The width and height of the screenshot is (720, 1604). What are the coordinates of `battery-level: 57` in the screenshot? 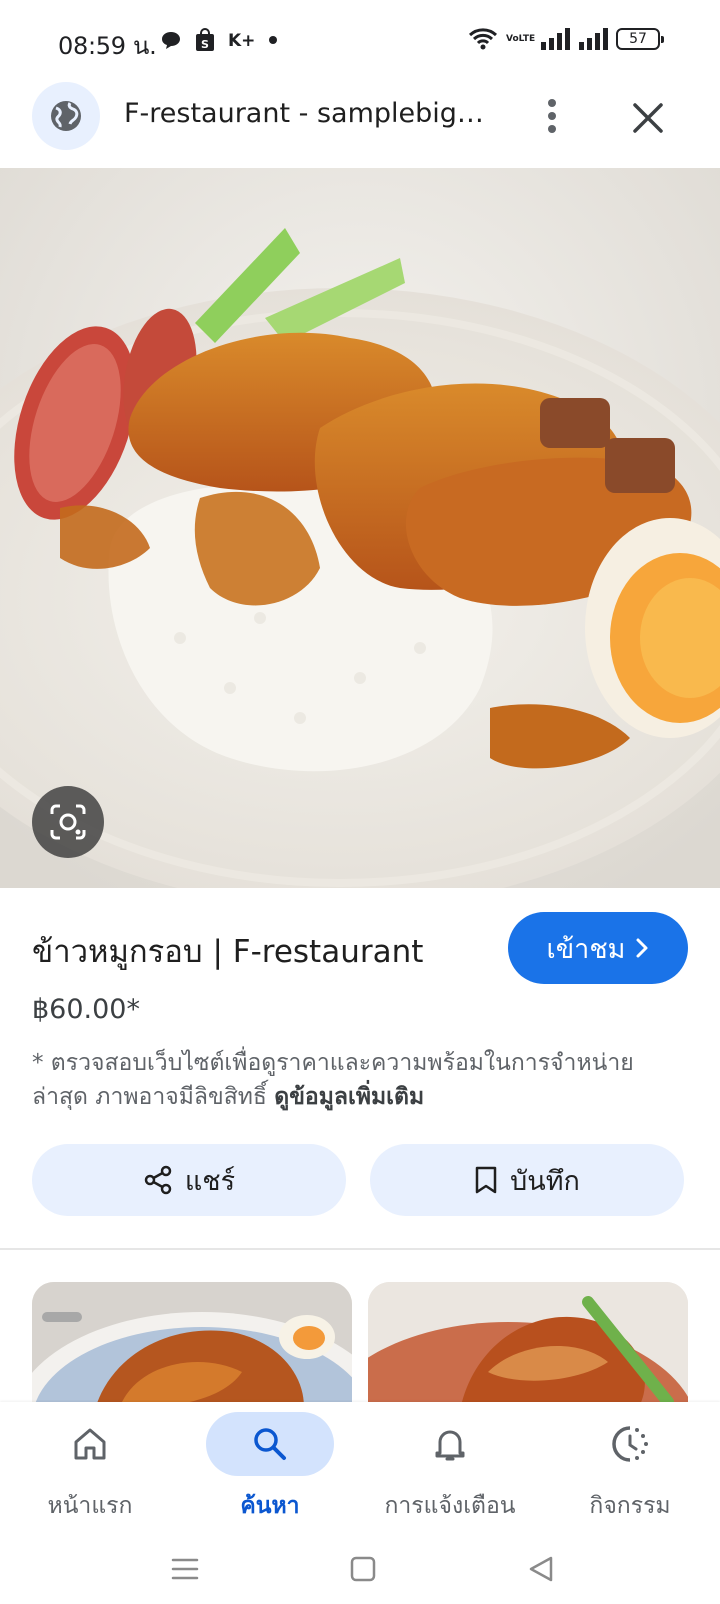 It's located at (638, 39).